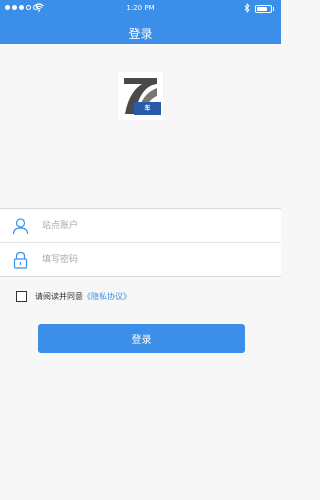 The height and width of the screenshot is (500, 320). Describe the element at coordinates (152, 260) in the screenshot. I see `password-input` at that location.